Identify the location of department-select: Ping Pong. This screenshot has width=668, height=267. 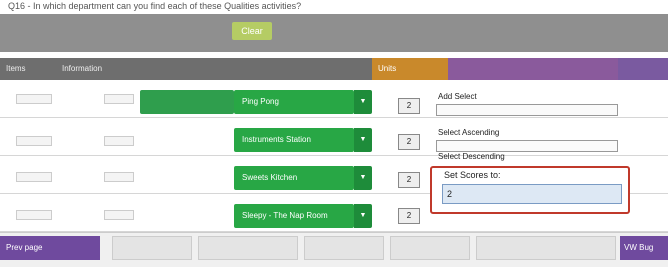
(294, 102).